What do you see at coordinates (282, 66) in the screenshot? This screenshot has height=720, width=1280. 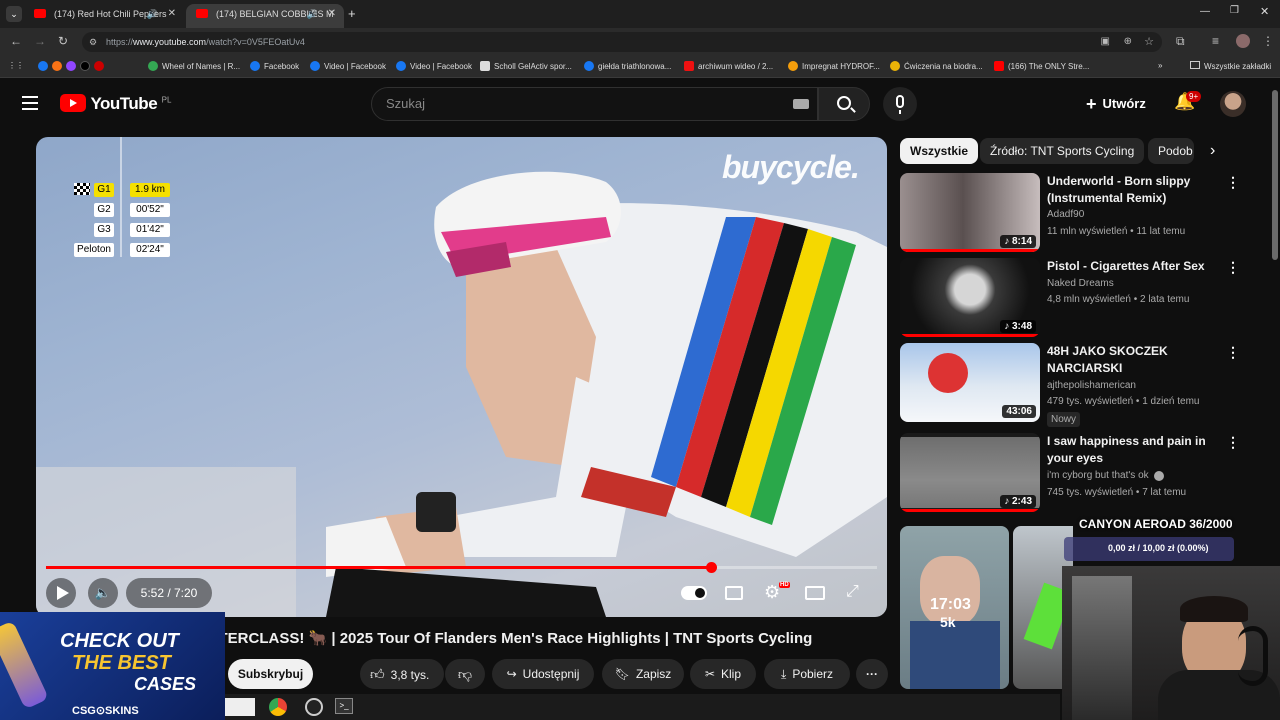 I see `bookmark-label: Facebook` at bounding box center [282, 66].